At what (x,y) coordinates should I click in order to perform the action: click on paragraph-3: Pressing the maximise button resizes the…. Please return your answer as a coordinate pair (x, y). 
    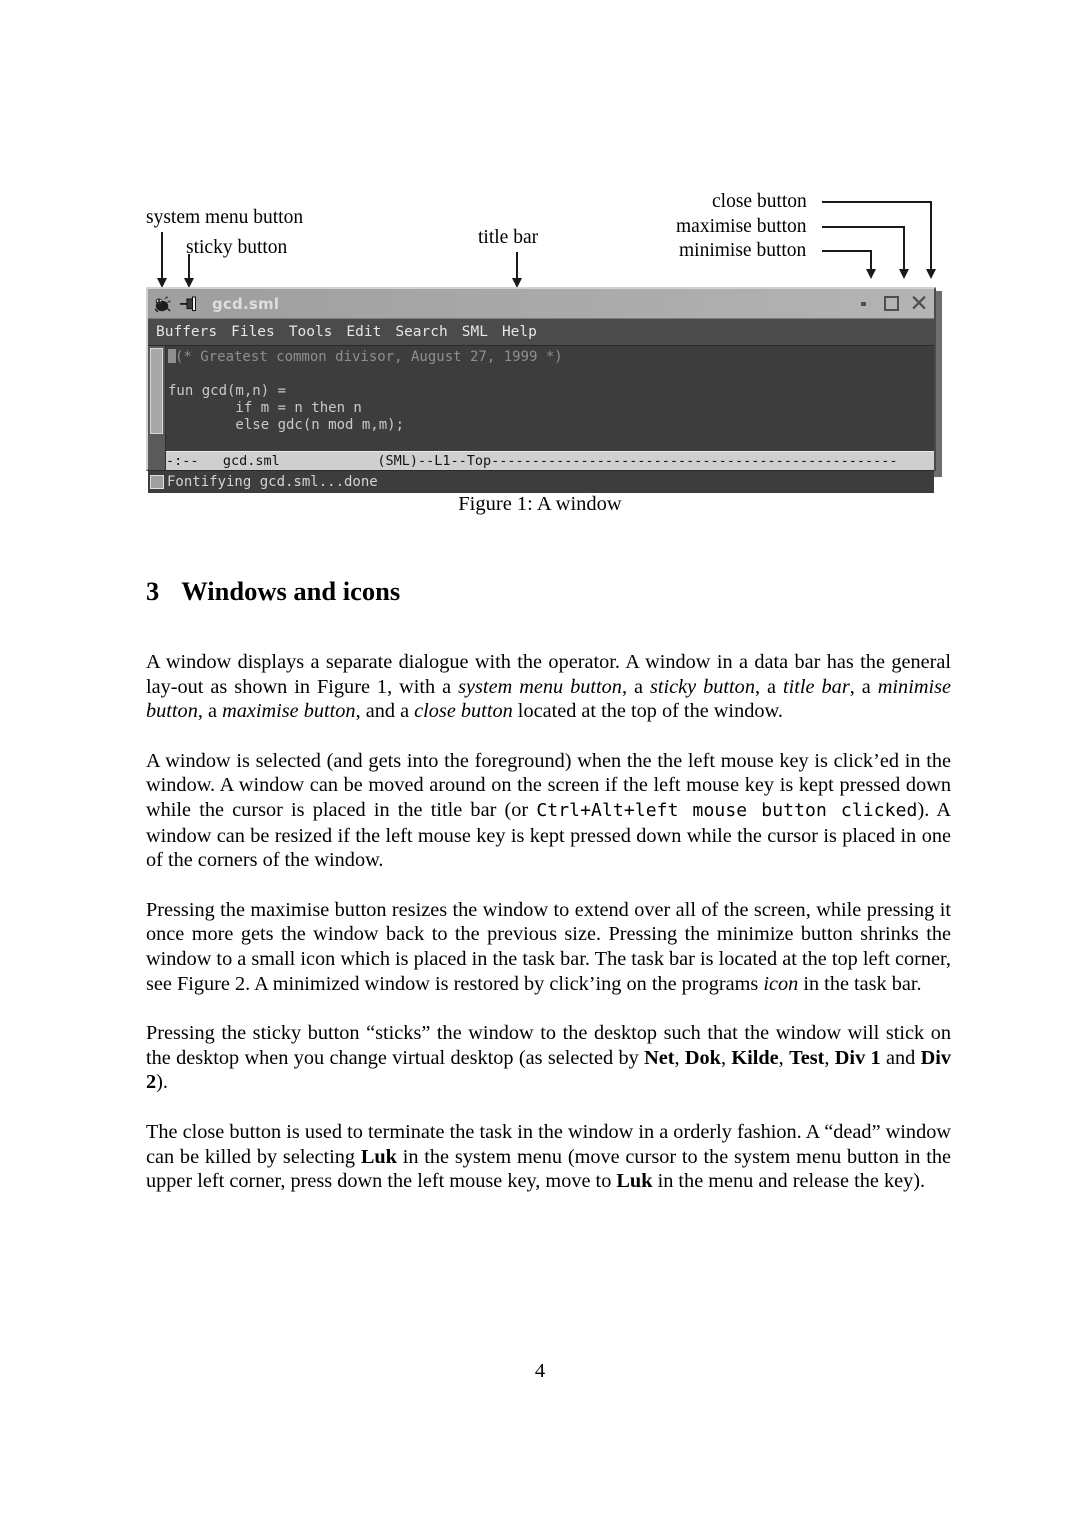
    Looking at the image, I should click on (548, 947).